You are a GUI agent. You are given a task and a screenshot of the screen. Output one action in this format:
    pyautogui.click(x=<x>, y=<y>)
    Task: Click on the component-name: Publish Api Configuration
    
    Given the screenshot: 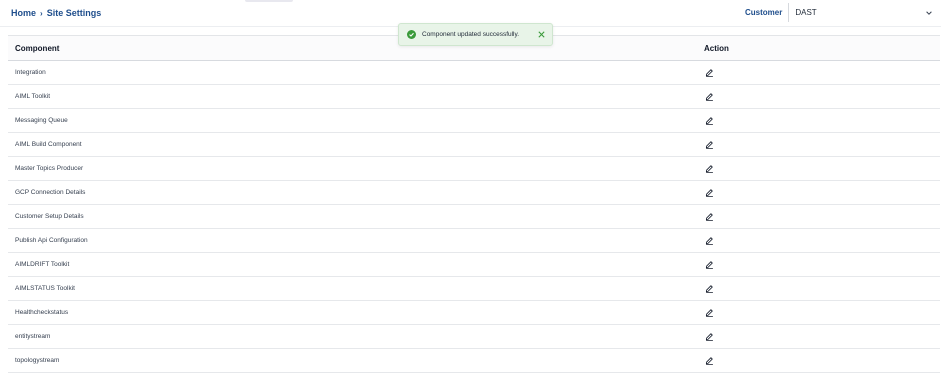 What is the action you would take?
    pyautogui.click(x=51, y=240)
    